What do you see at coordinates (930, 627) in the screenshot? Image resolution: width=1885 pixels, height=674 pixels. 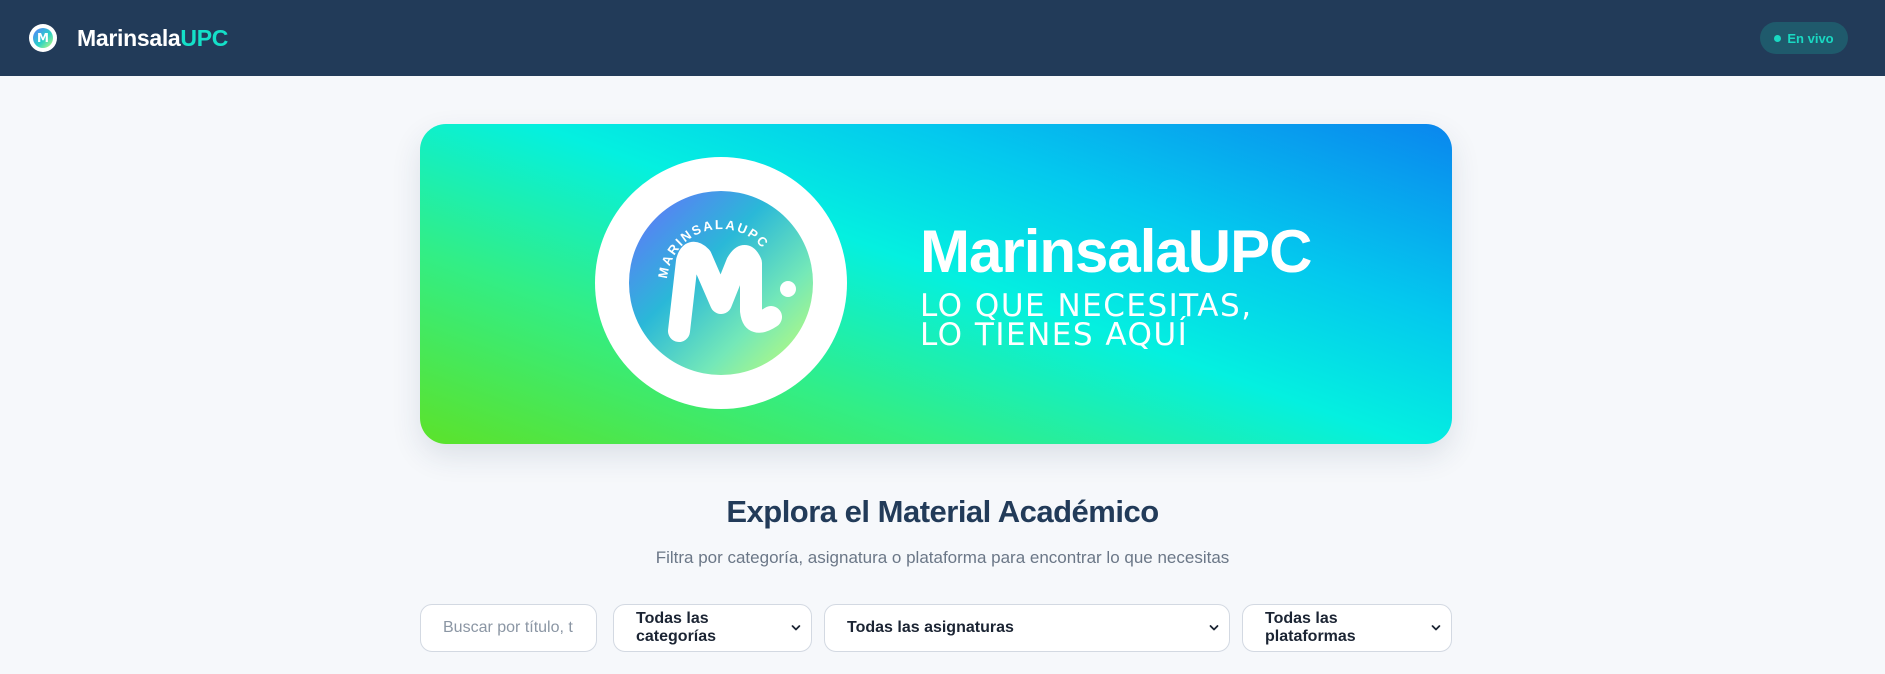 I see `subject-select-value: Todas las asignaturas` at bounding box center [930, 627].